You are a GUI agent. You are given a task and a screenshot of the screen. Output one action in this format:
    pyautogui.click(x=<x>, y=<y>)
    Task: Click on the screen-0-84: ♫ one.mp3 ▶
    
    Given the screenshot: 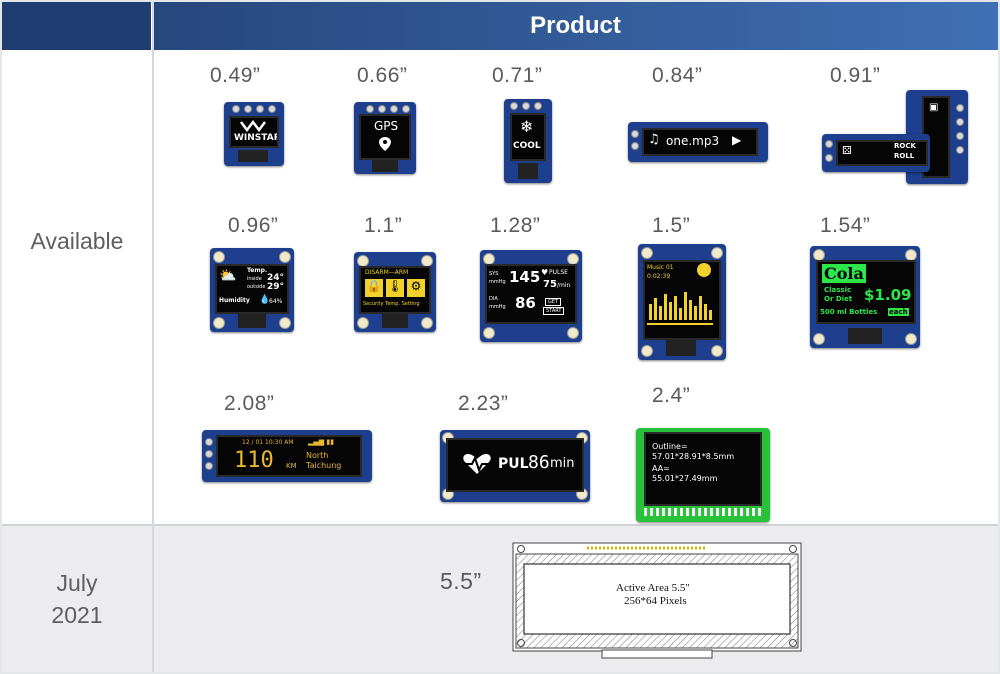 What is the action you would take?
    pyautogui.click(x=700, y=142)
    